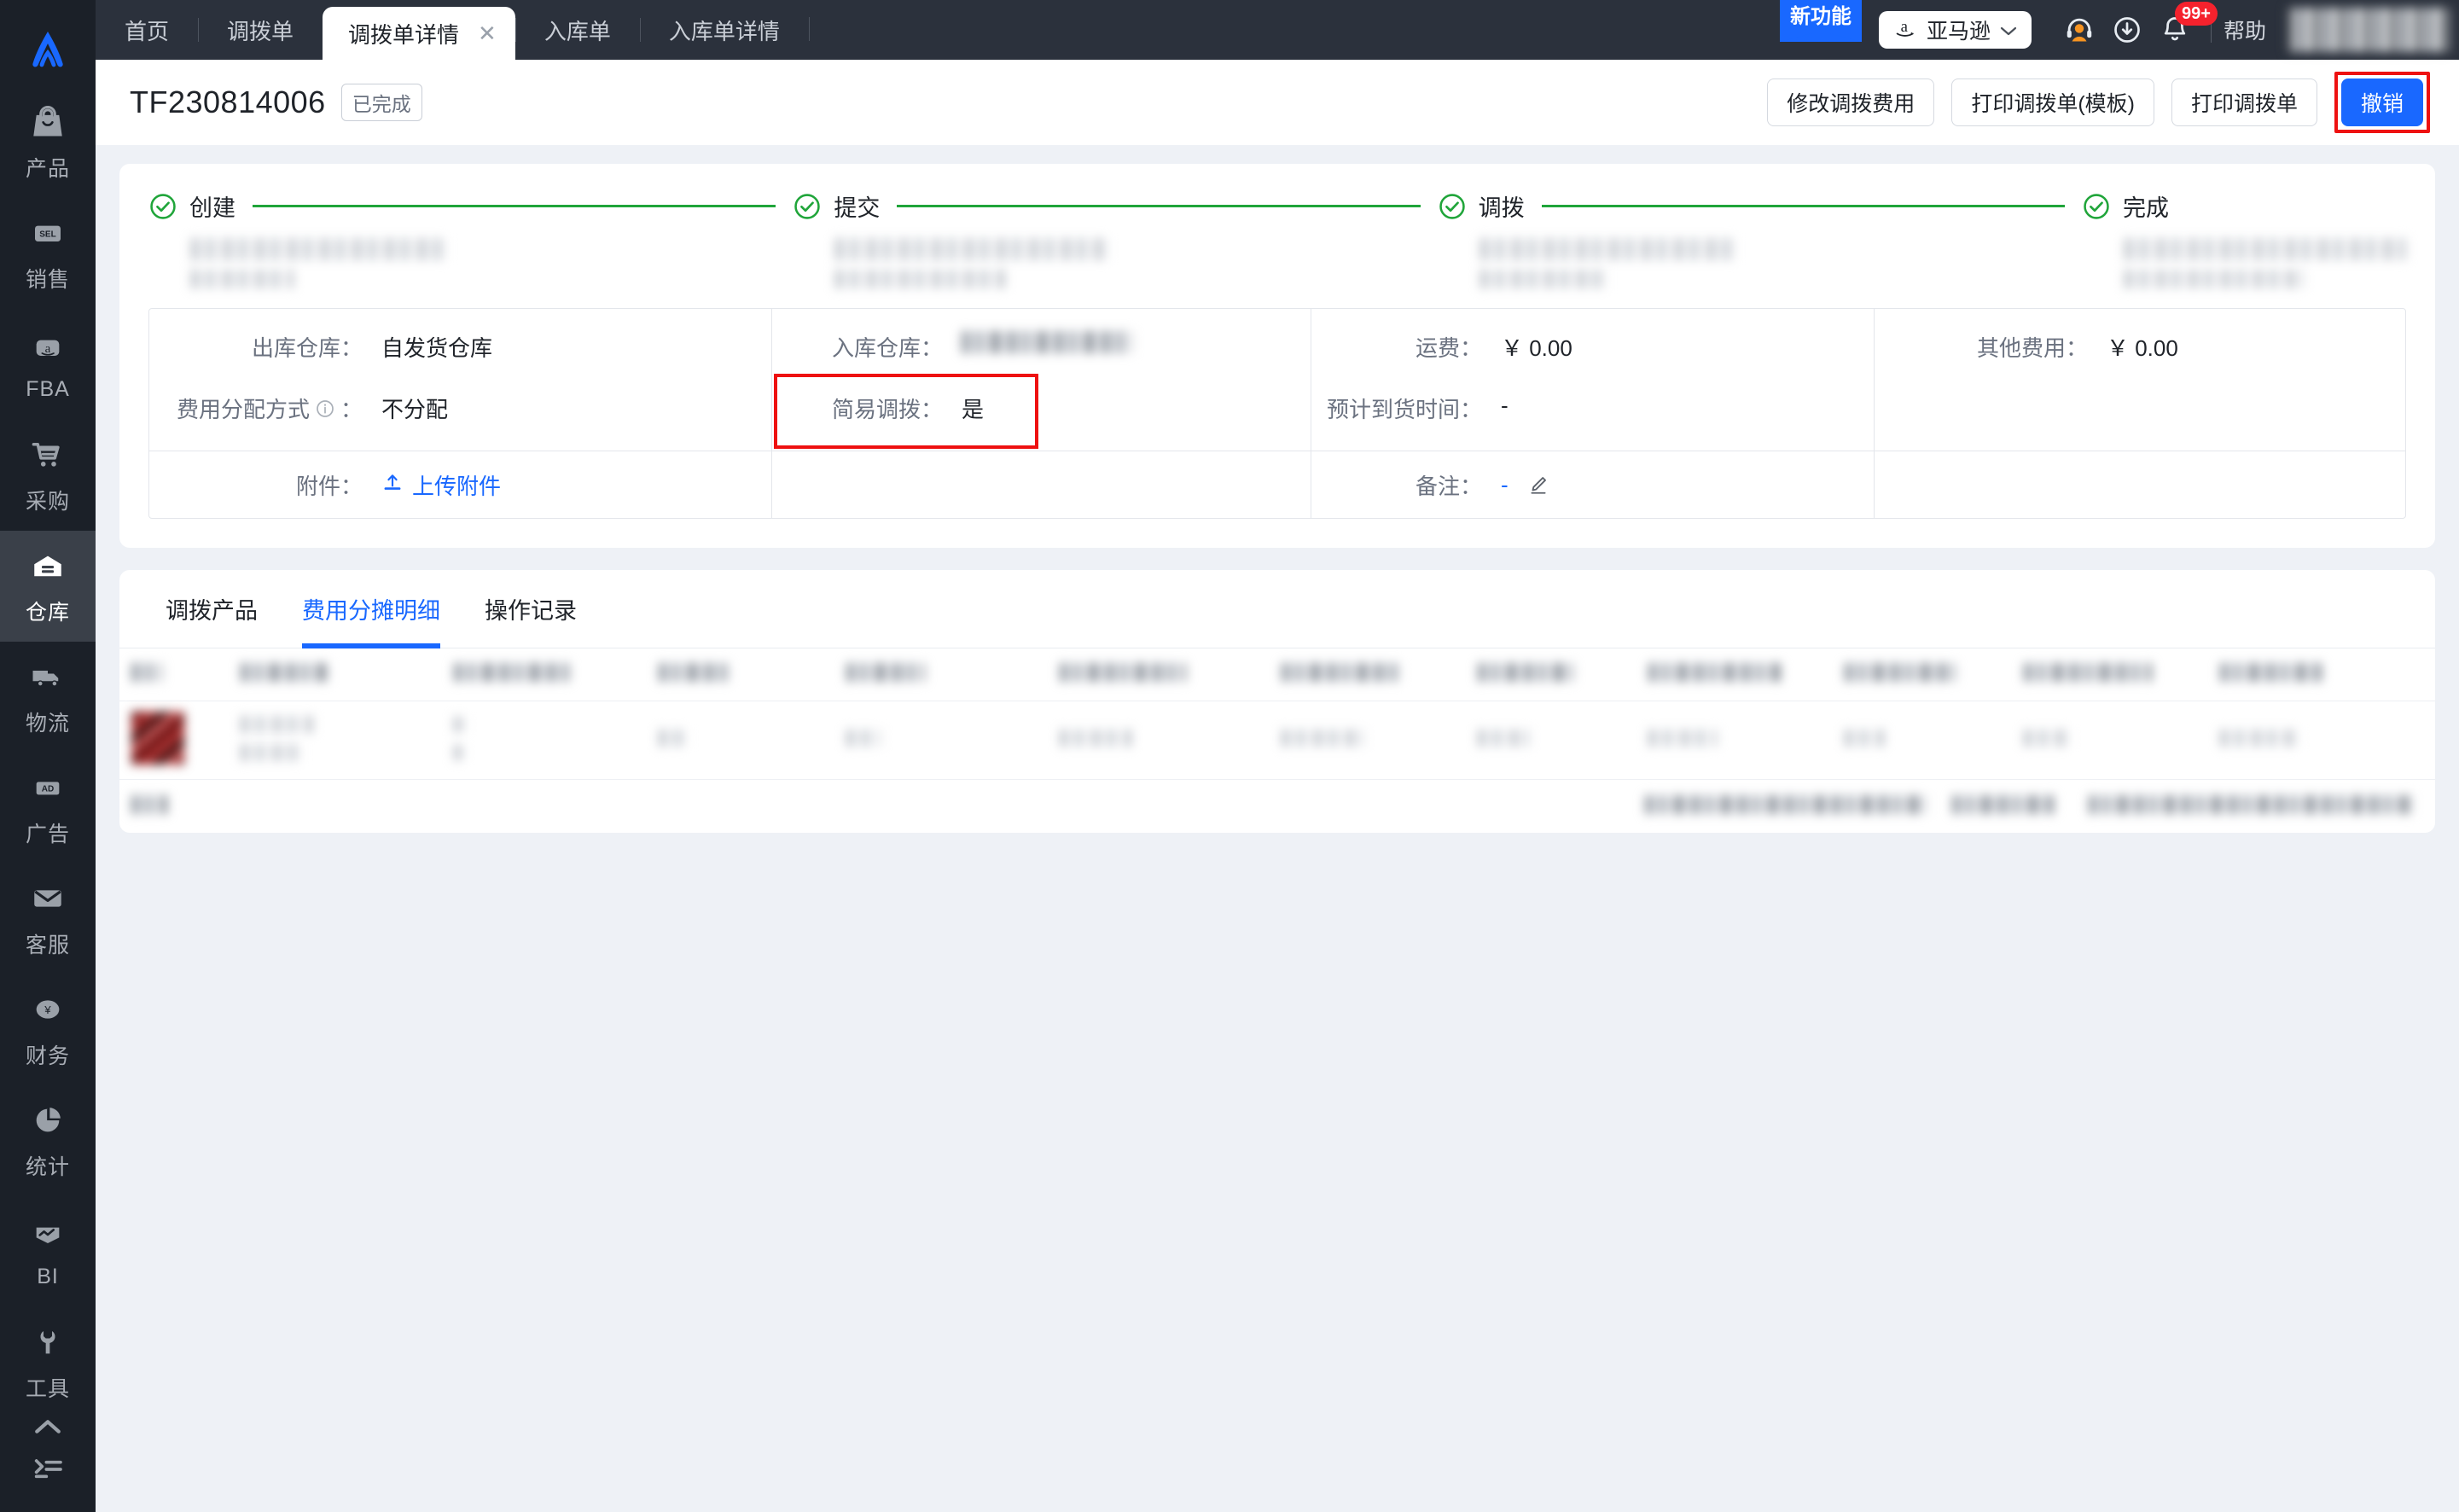 The height and width of the screenshot is (1512, 2459). Describe the element at coordinates (1905, 30) in the screenshot. I see `amazon-a-icon: a` at that location.